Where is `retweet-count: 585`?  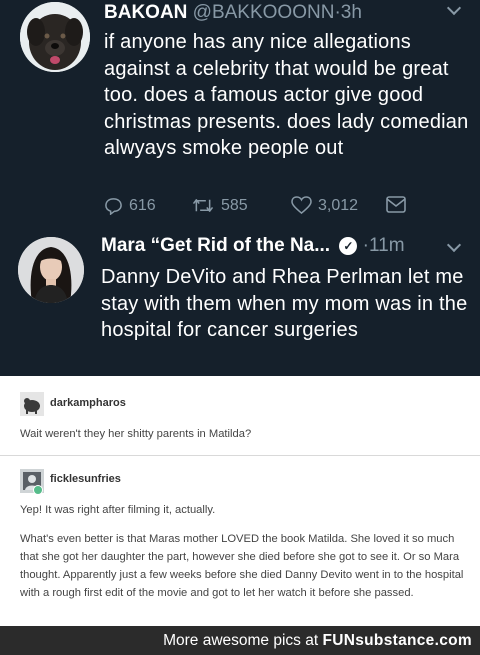 retweet-count: 585 is located at coordinates (234, 205).